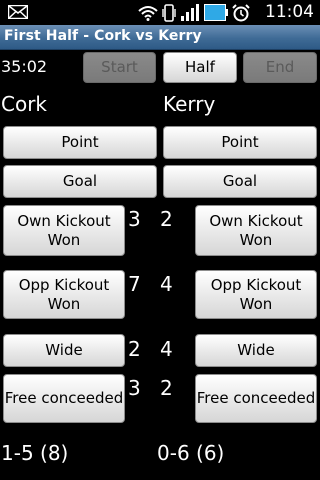  What do you see at coordinates (134, 284) in the screenshot?
I see `home-opp-kickout-count: 7` at bounding box center [134, 284].